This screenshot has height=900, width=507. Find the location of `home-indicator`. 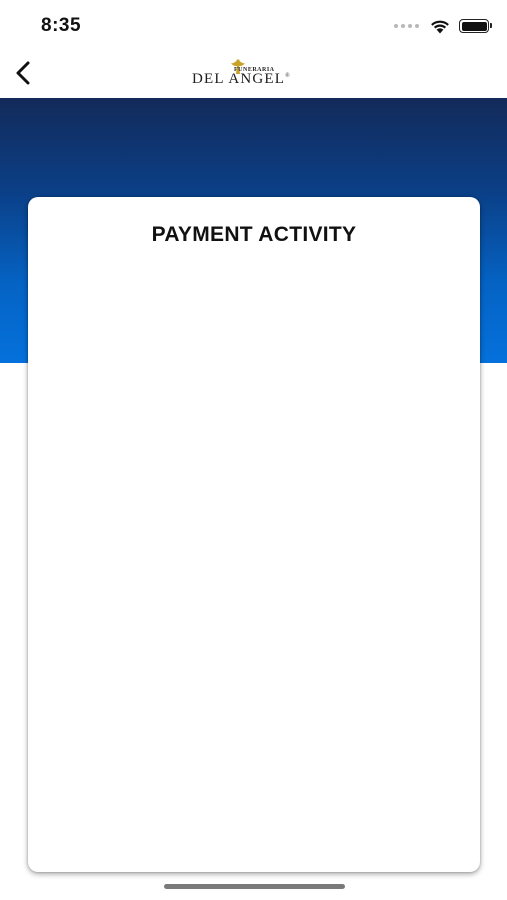

home-indicator is located at coordinates (254, 886).